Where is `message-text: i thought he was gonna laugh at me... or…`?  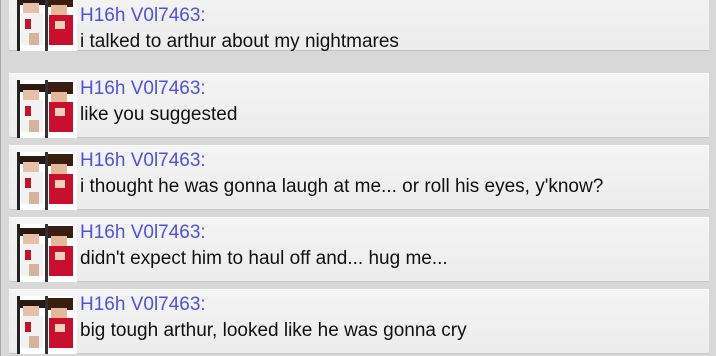 message-text: i thought he was gonna laugh at me... or… is located at coordinates (342, 186).